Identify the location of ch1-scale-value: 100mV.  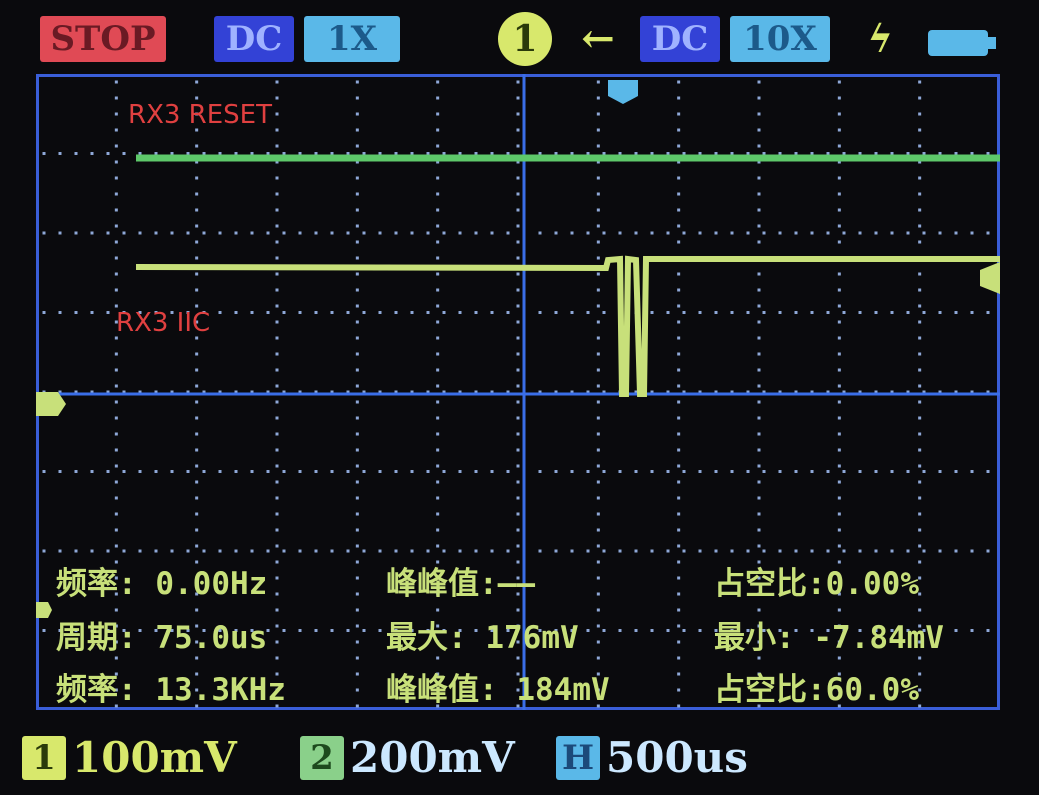
(154, 757).